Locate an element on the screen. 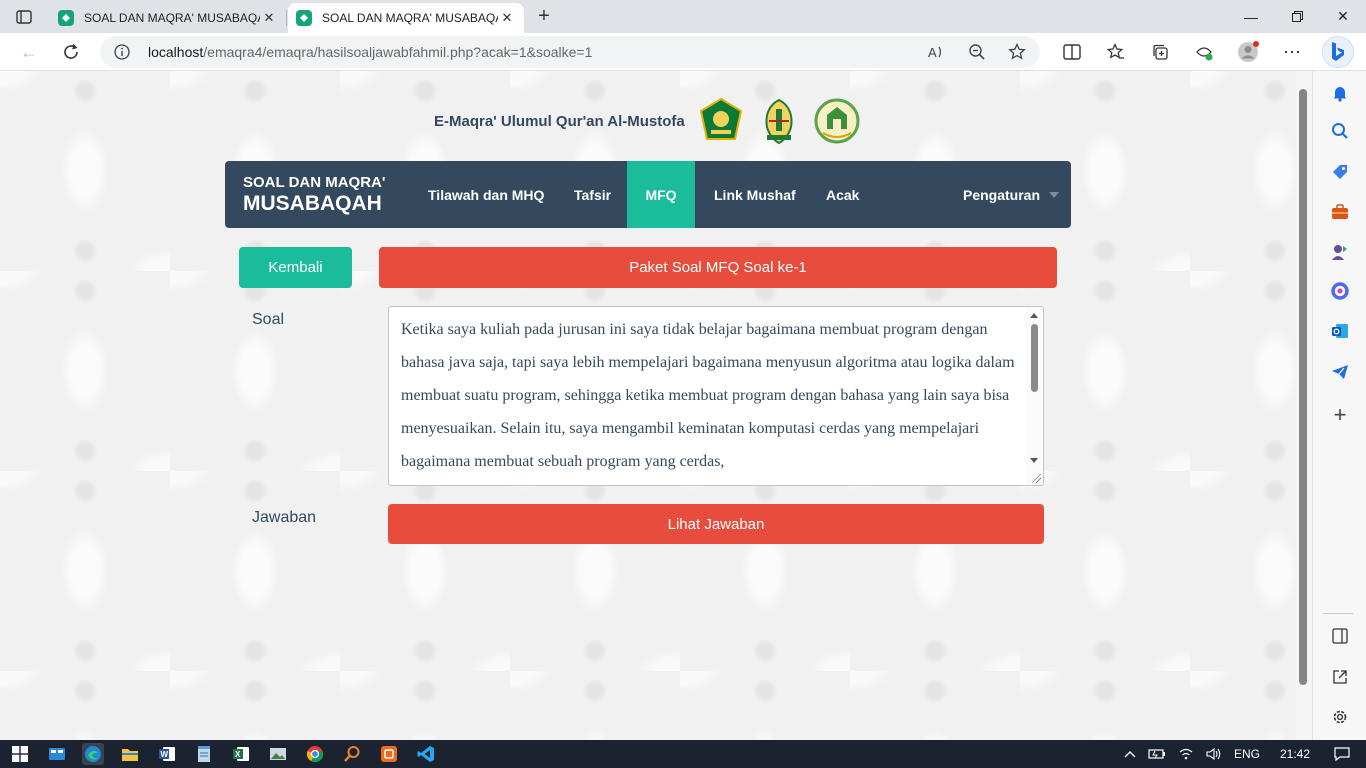  svg-text: X is located at coordinates (238, 754).